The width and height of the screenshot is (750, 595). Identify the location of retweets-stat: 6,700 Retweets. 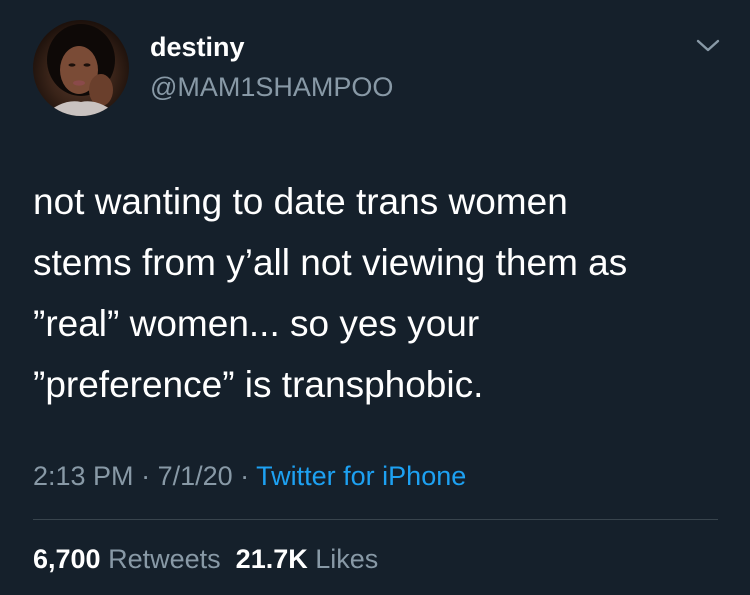
(127, 559).